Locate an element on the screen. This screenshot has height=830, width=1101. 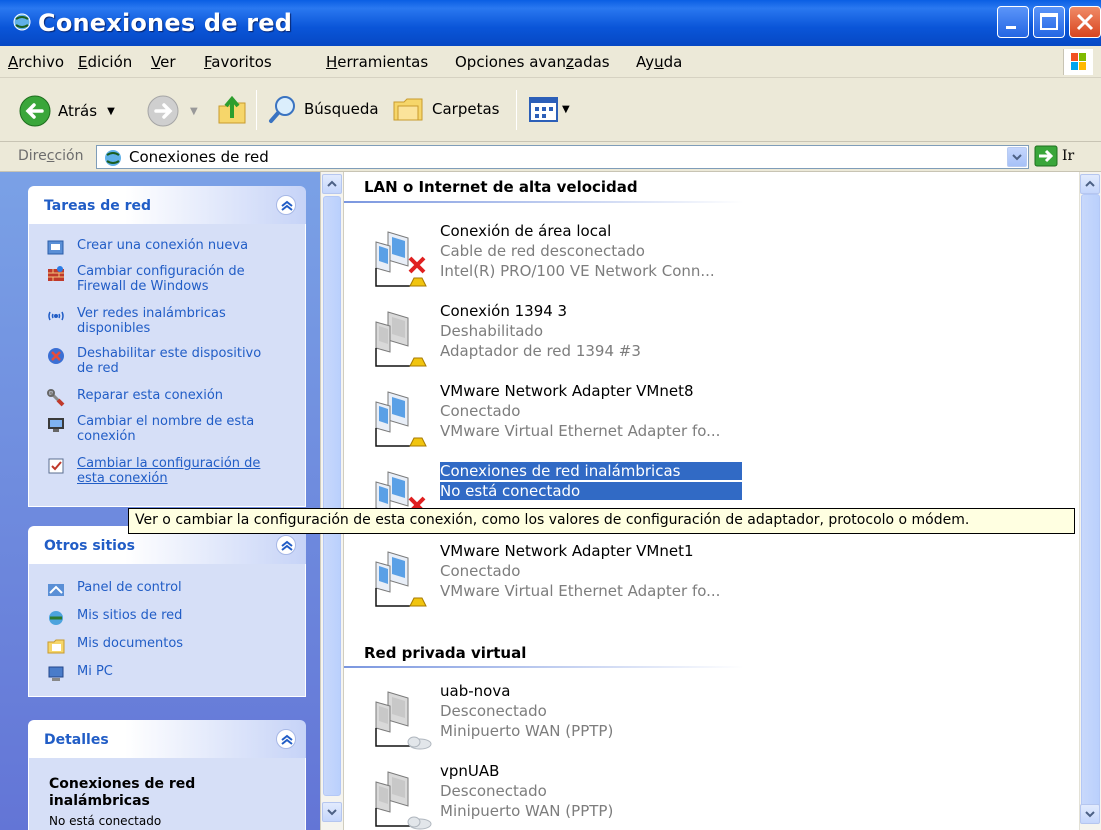
menu-favoritos: Favoritos is located at coordinates (238, 62).